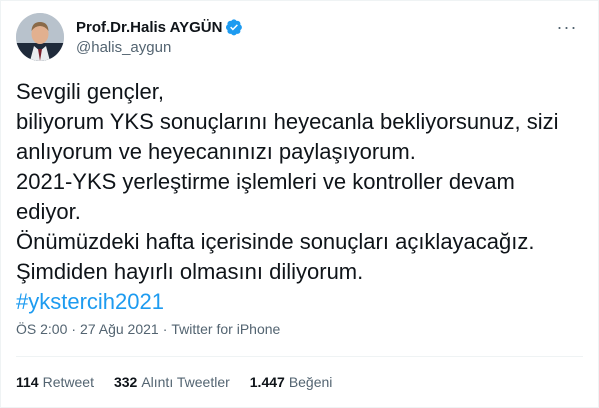  I want to click on hashtag-link: #ykstercih2021, so click(301, 302).